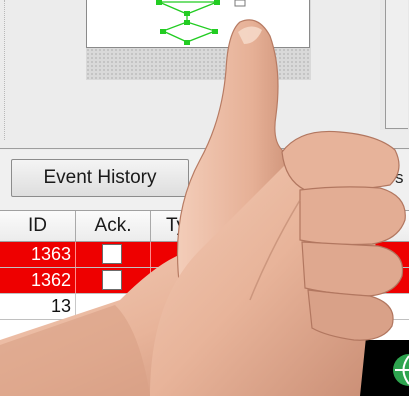  What do you see at coordinates (204, 281) in the screenshot?
I see `table-row: 1362` at bounding box center [204, 281].